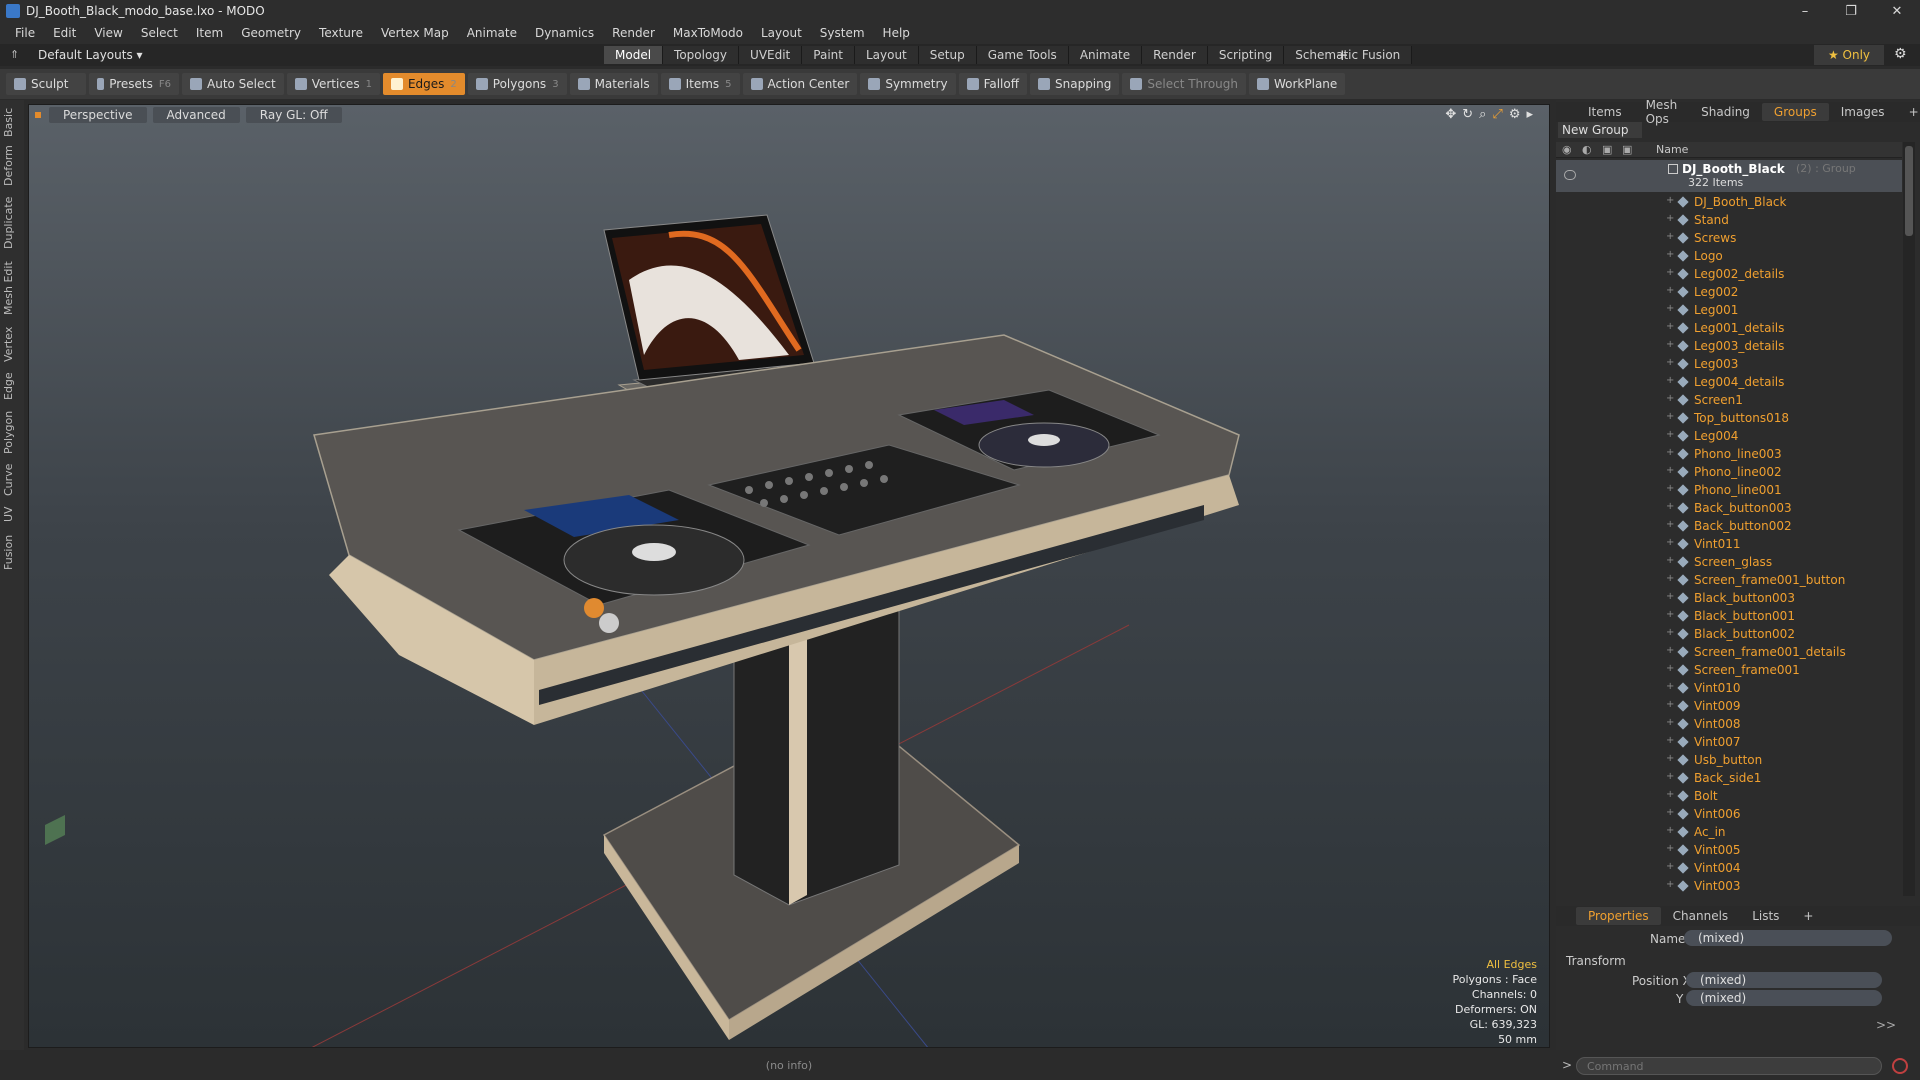  What do you see at coordinates (842, 33) in the screenshot?
I see `menu-system: System` at bounding box center [842, 33].